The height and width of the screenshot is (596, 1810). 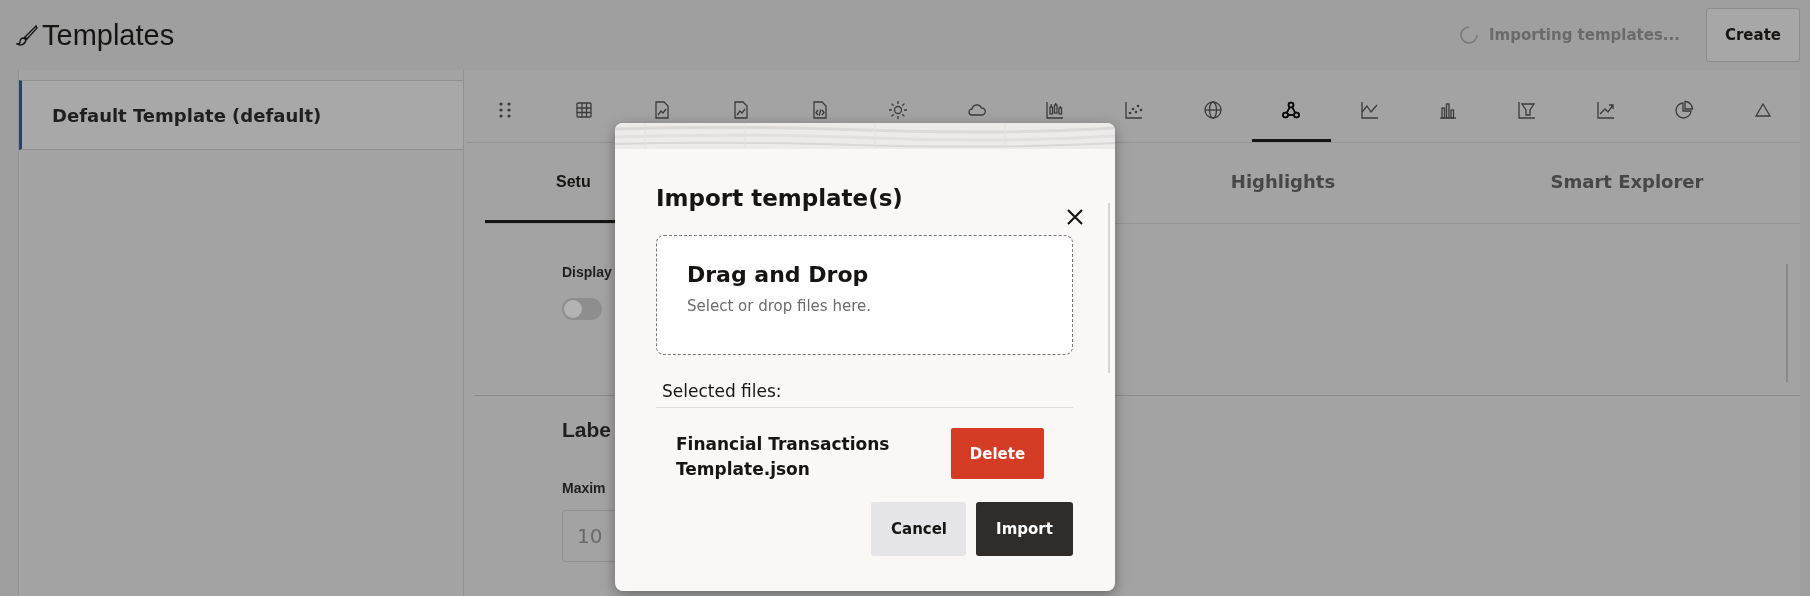 What do you see at coordinates (583, 109) in the screenshot?
I see `table-icon` at bounding box center [583, 109].